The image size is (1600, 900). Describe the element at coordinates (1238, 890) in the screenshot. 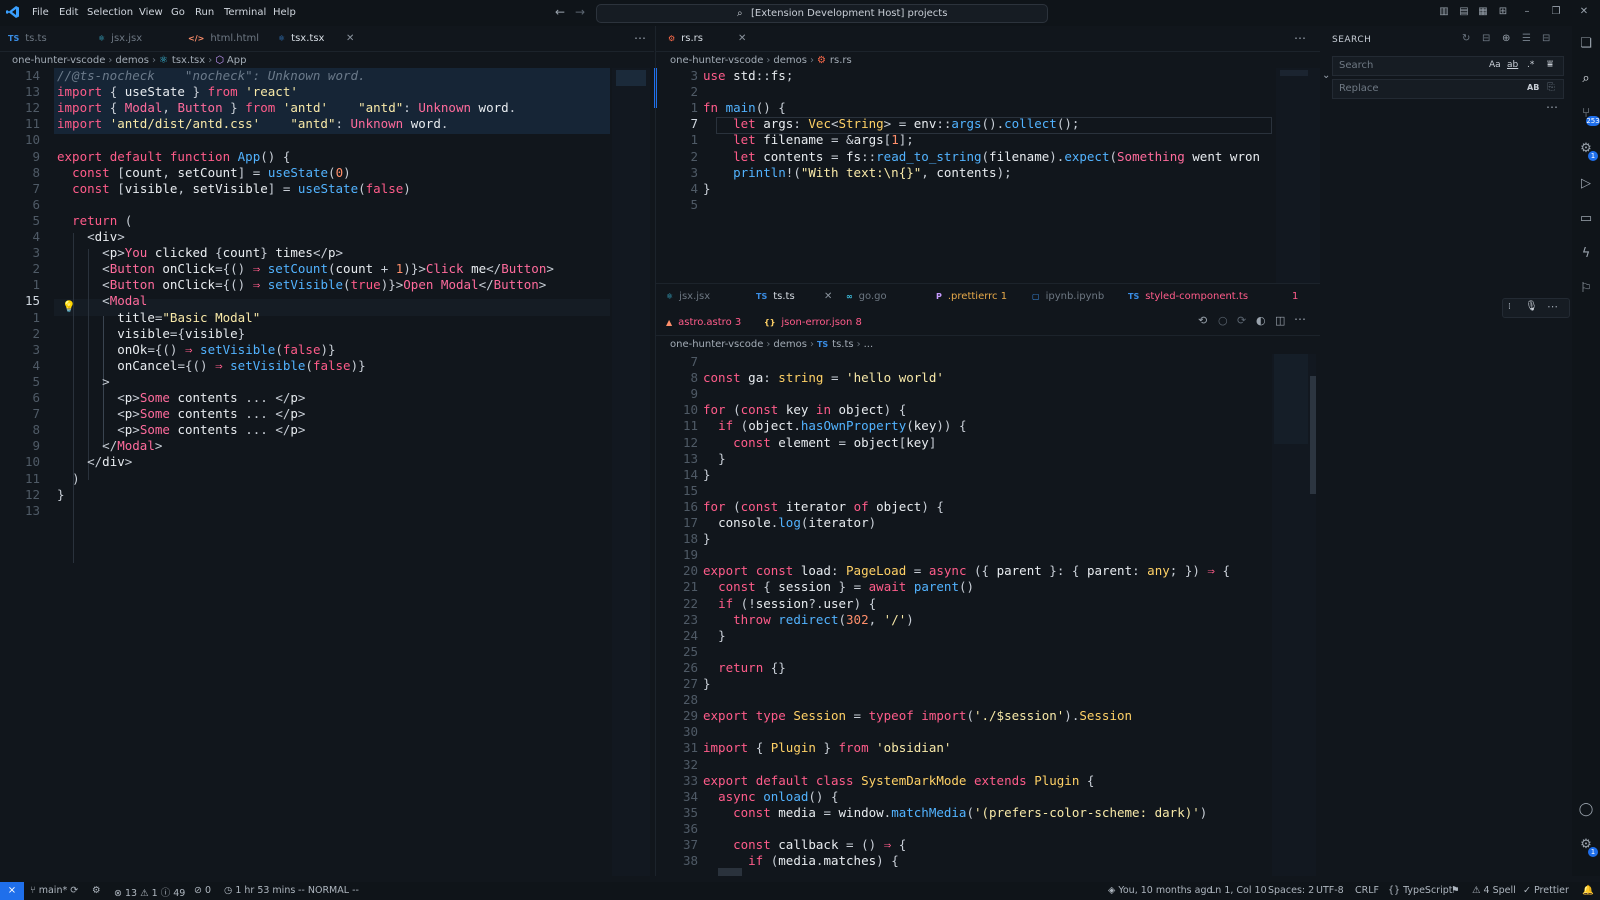

I see `cursor-position: Ln 1, Col 10` at that location.